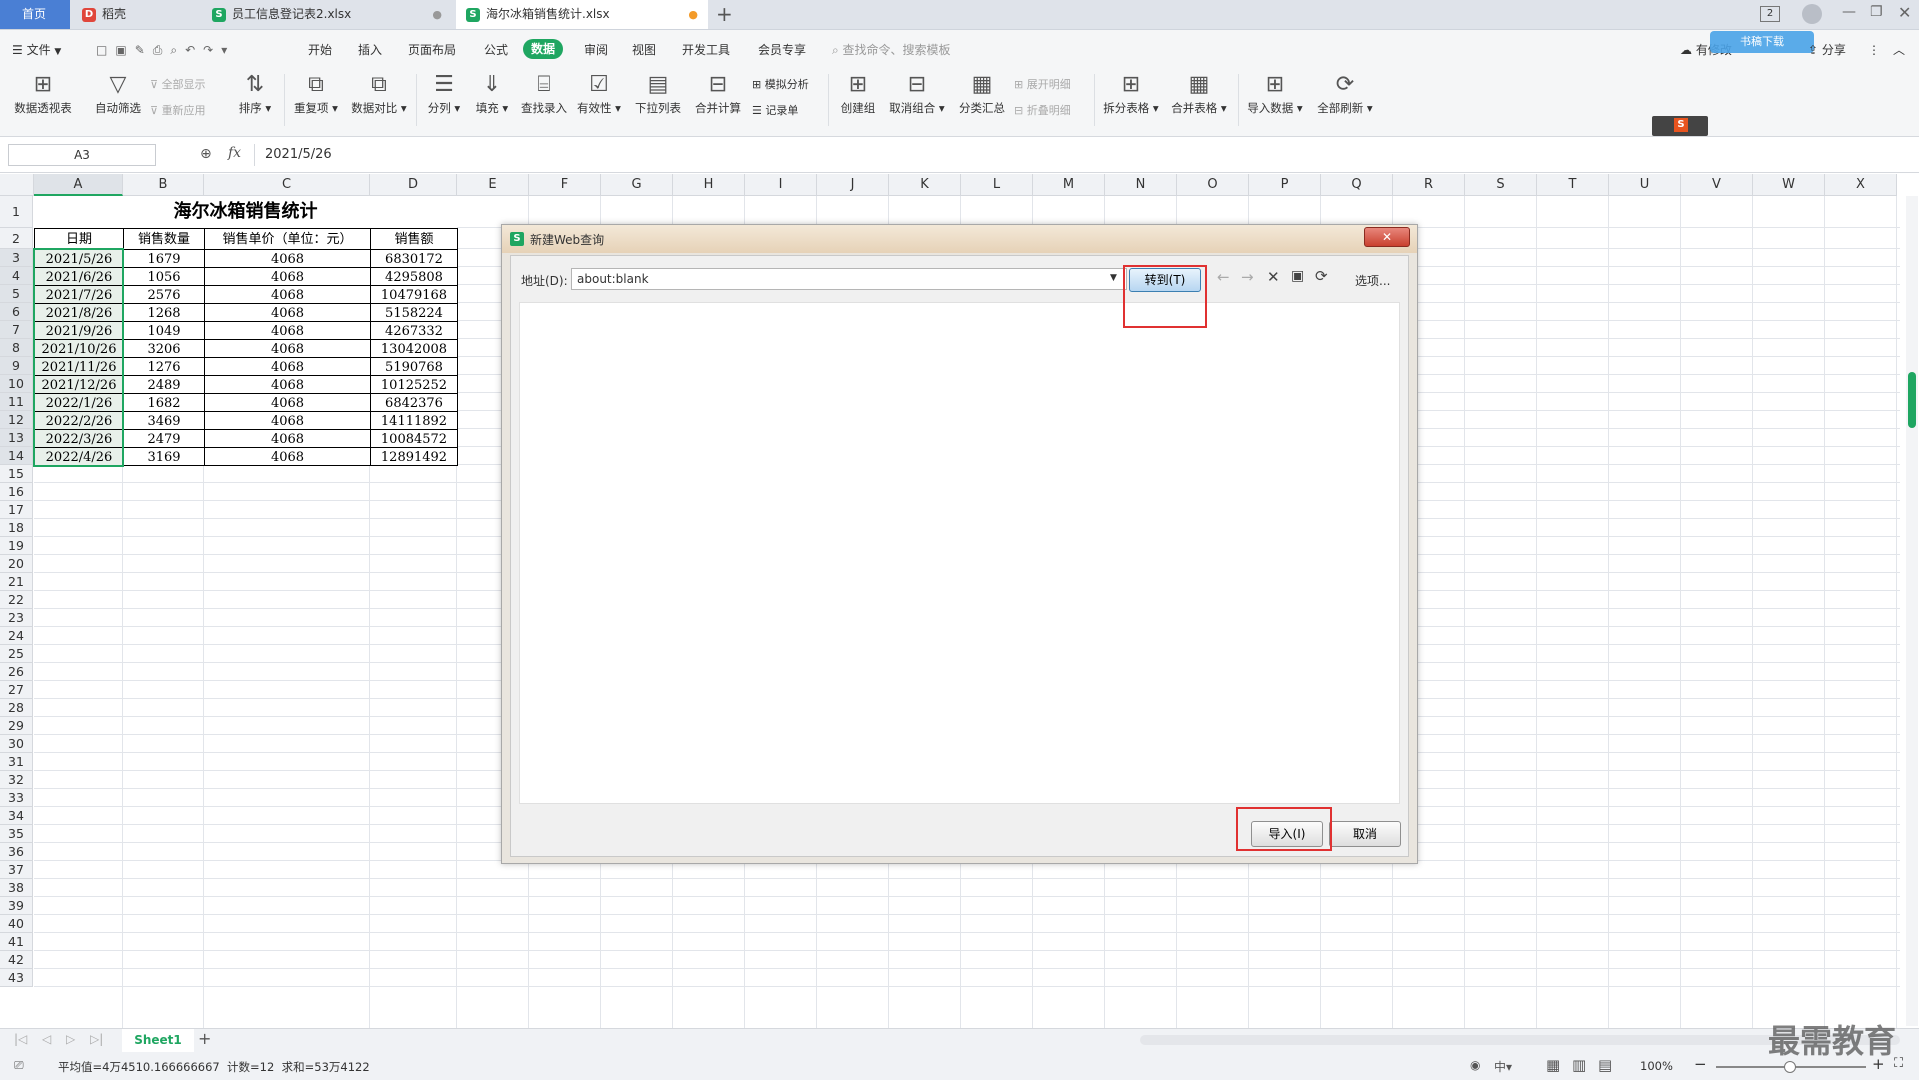 The image size is (1919, 1080). Describe the element at coordinates (70, 1039) in the screenshot. I see `next-sheet-icon: ▷` at that location.